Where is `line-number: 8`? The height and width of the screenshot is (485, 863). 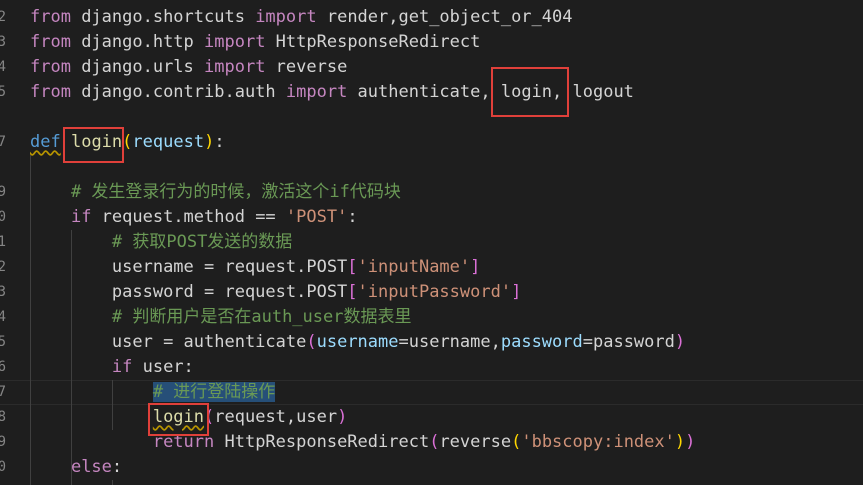
line-number: 8 is located at coordinates (3, 417).